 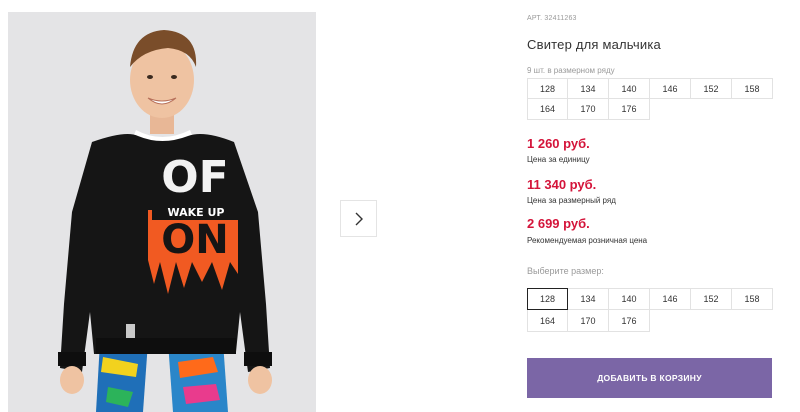 What do you see at coordinates (588, 299) in the screenshot?
I see `size-option-134: 134` at bounding box center [588, 299].